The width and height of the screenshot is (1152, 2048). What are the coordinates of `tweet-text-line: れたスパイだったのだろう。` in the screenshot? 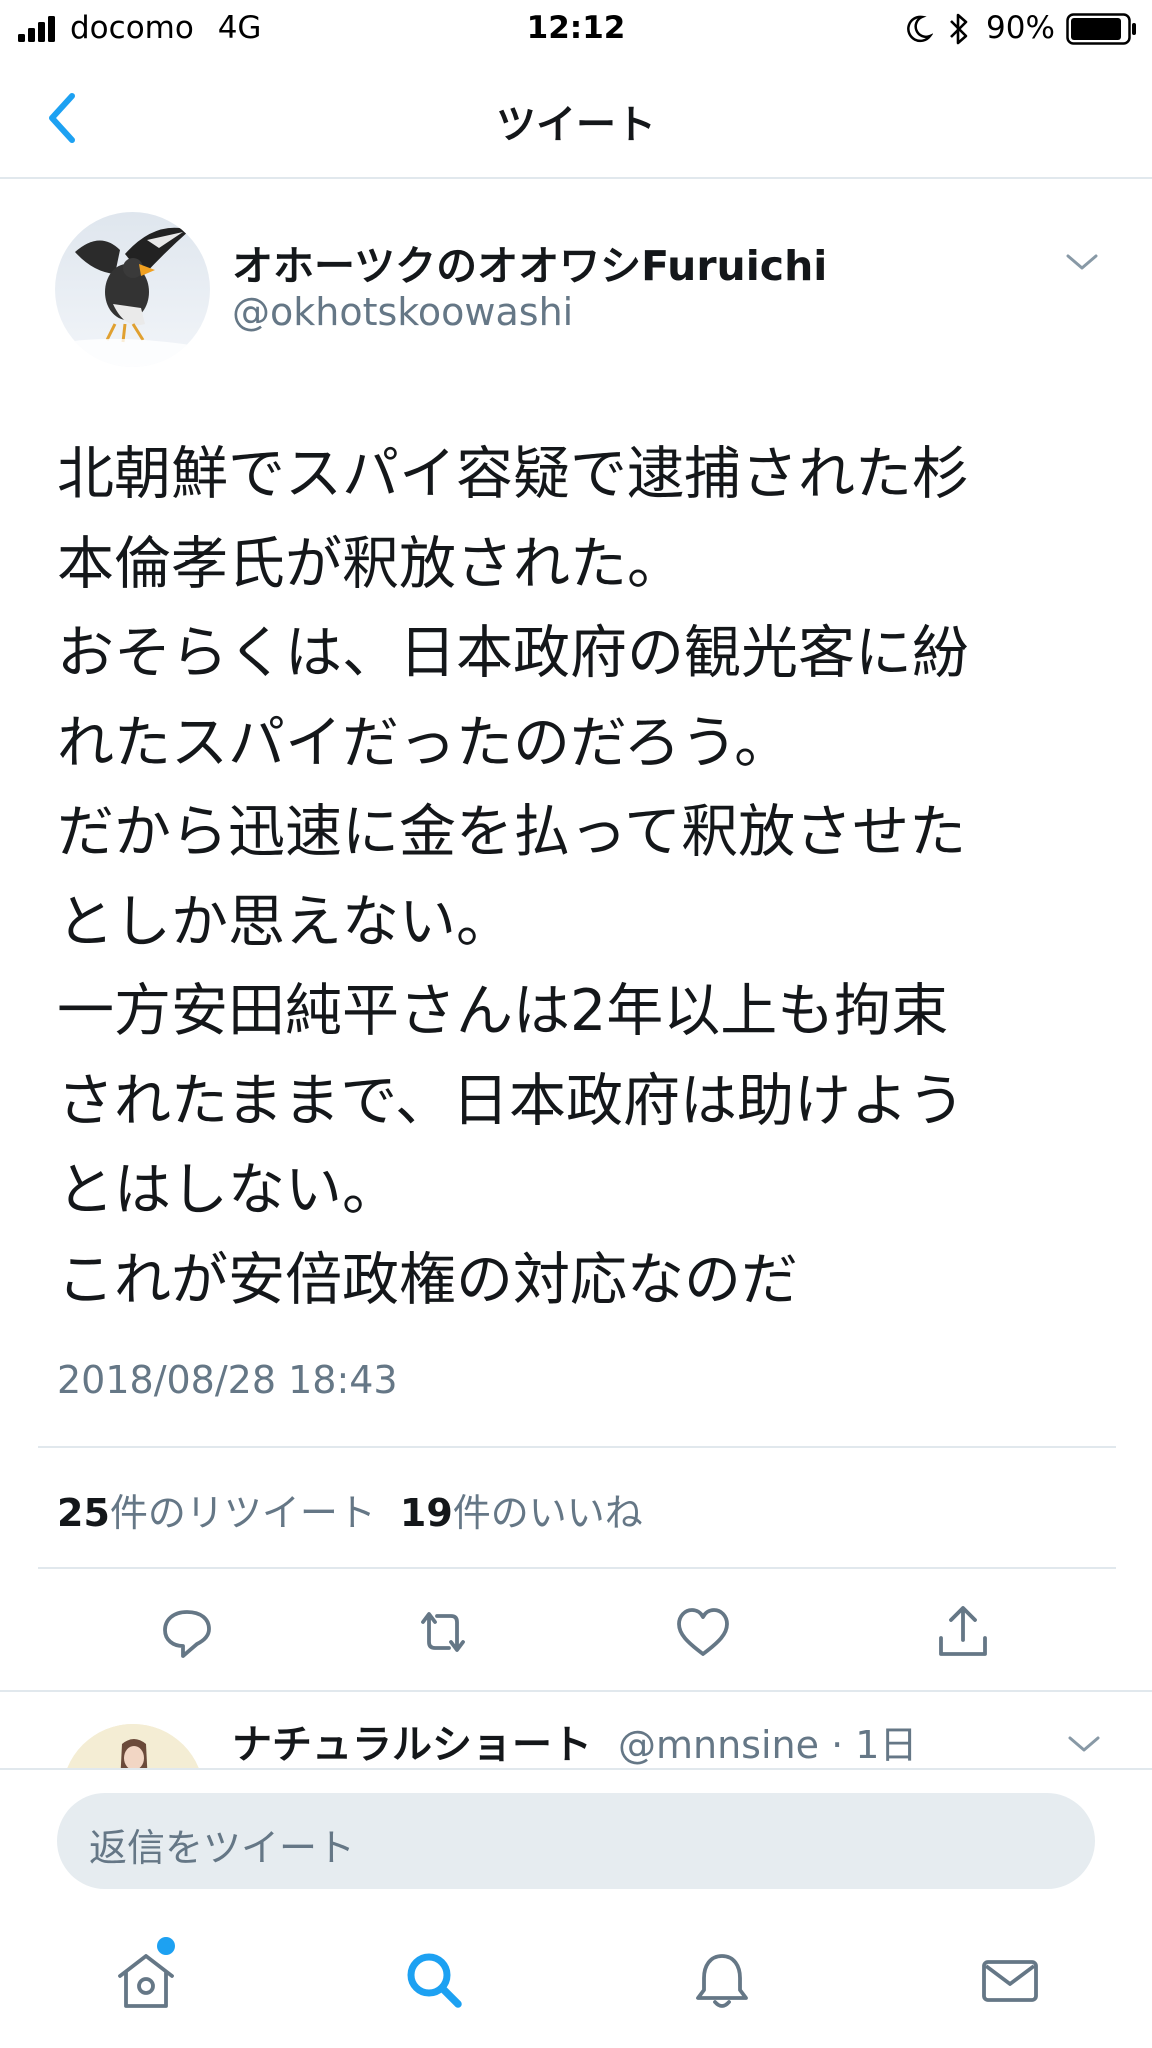 It's located at (424, 742).